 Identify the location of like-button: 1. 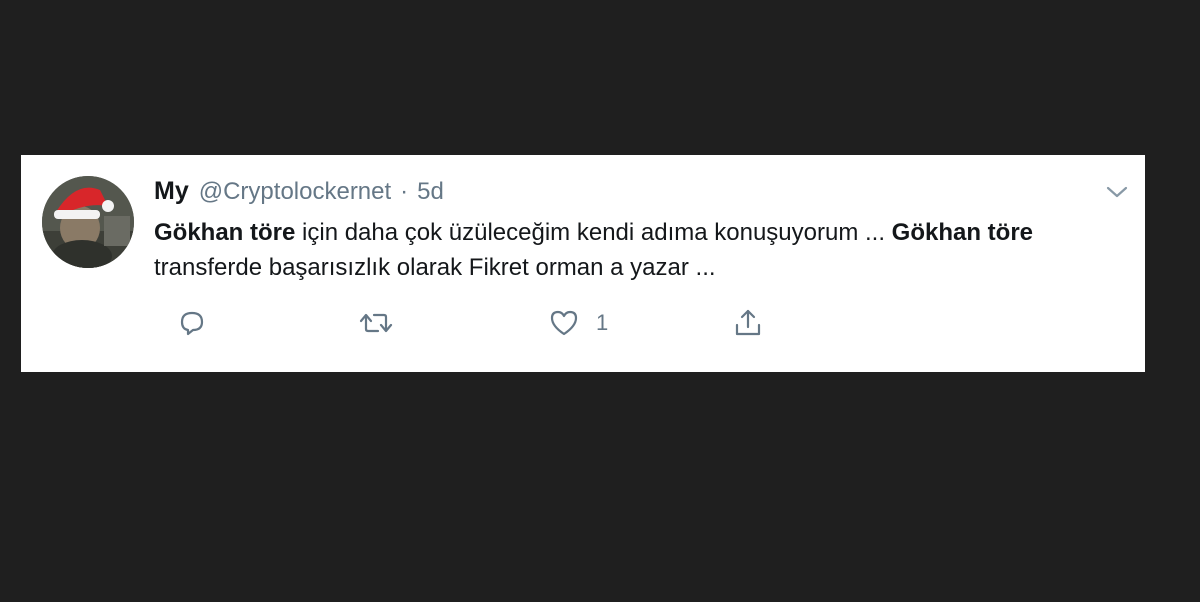
(578, 323).